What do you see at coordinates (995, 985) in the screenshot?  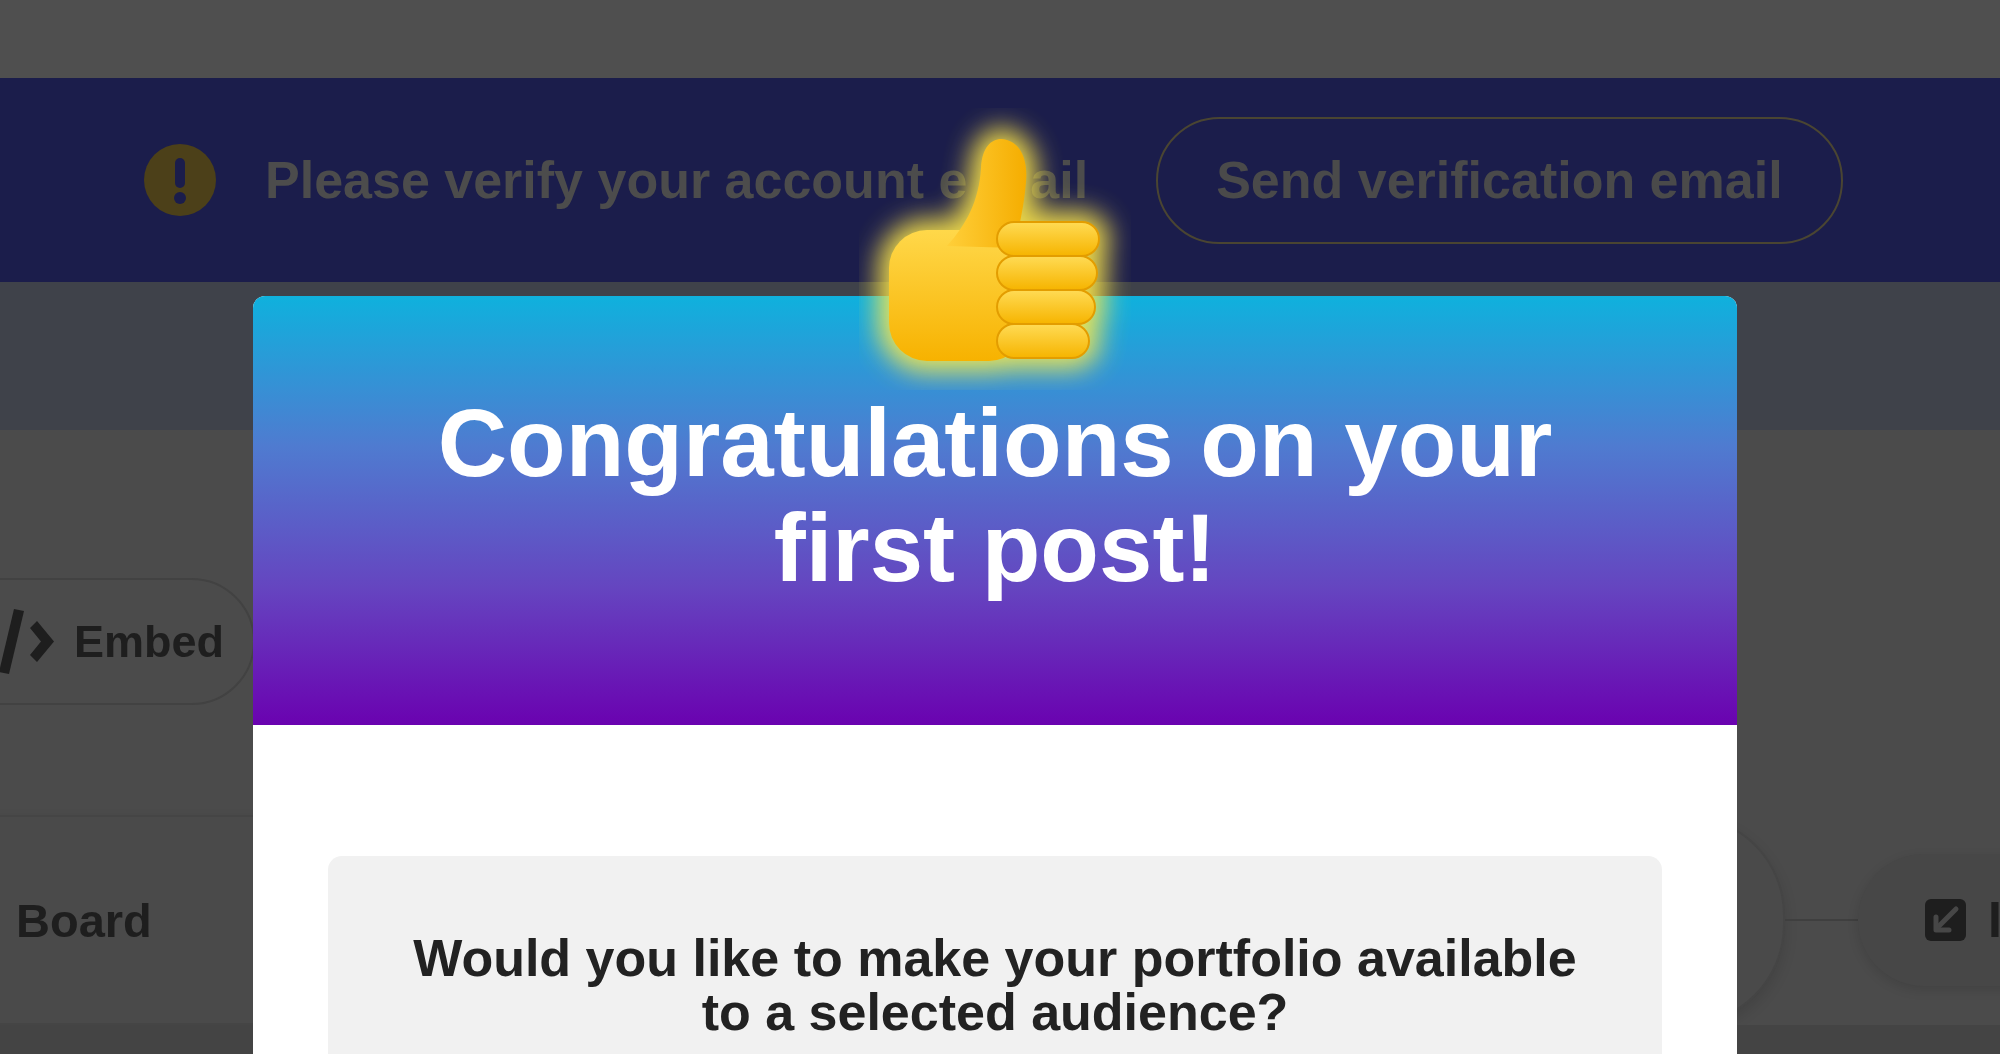 I see `question-text: Would you like to make your portfolio available to a selected audience?` at bounding box center [995, 985].